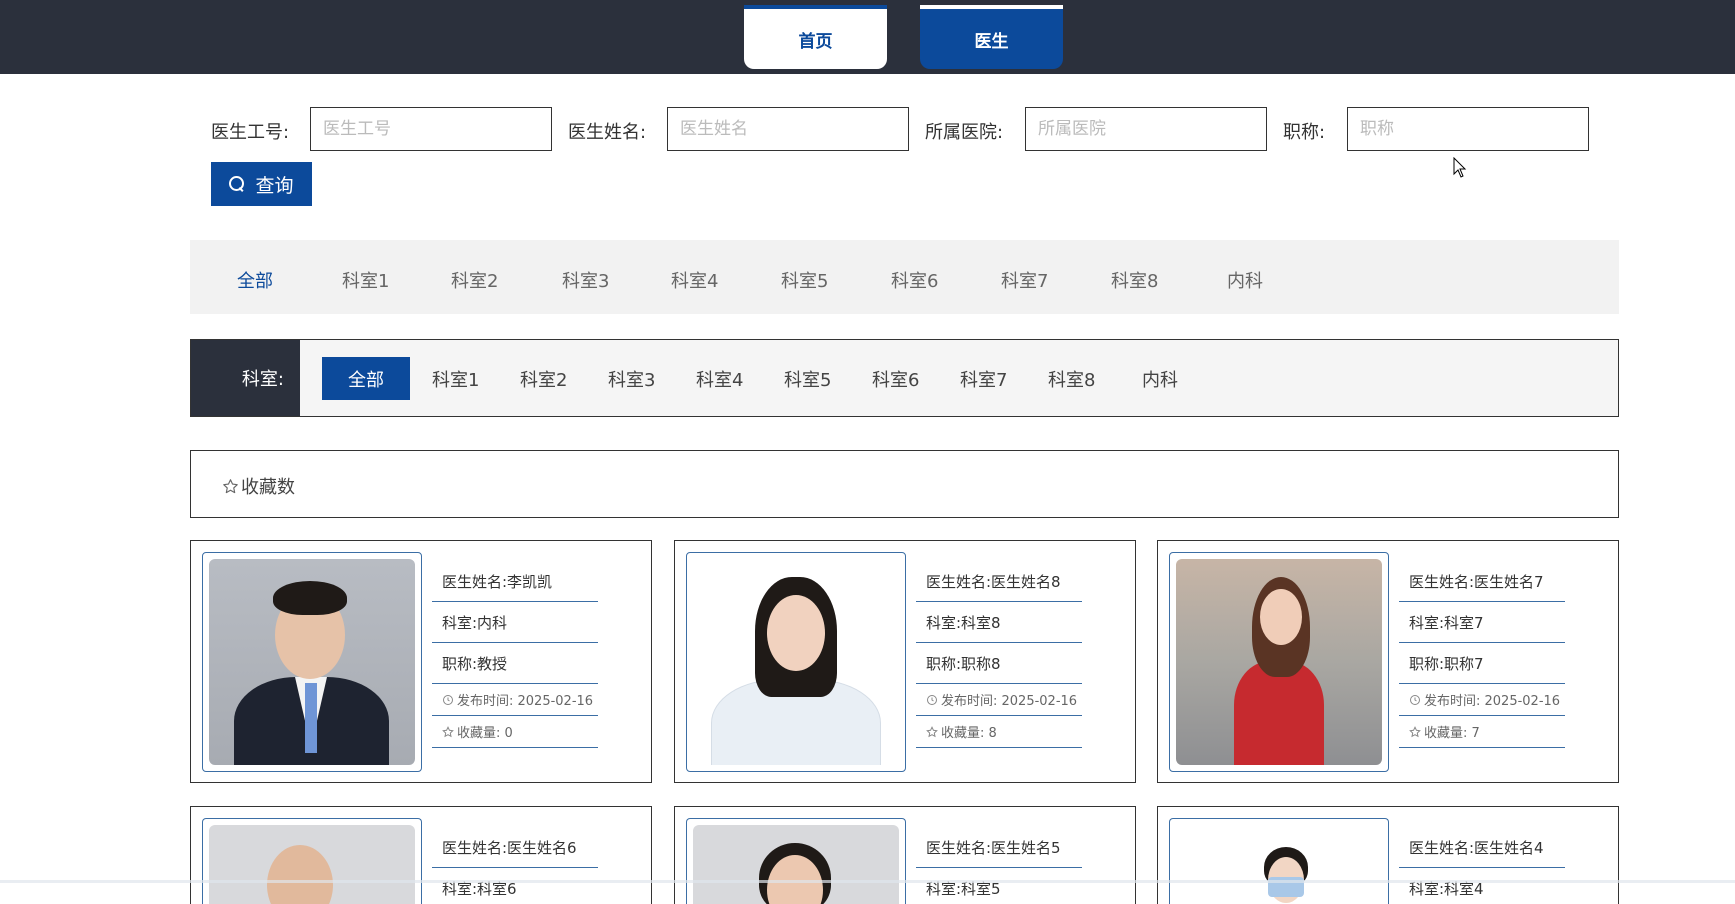 The height and width of the screenshot is (904, 1735). Describe the element at coordinates (515, 622) in the screenshot. I see `doctor-department: 科室:内科` at that location.